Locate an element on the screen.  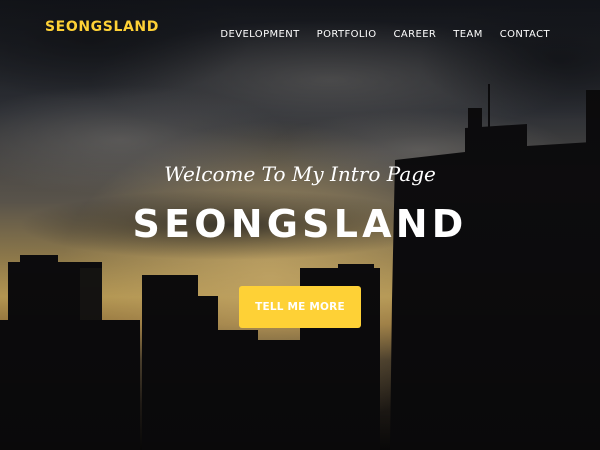
nav-link-team: TEAM is located at coordinates (468, 34).